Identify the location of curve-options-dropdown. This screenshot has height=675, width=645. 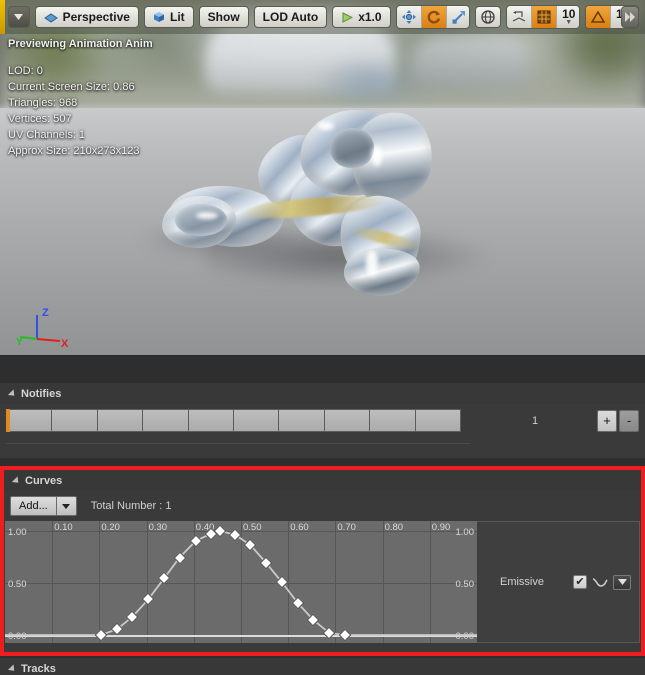
(622, 582).